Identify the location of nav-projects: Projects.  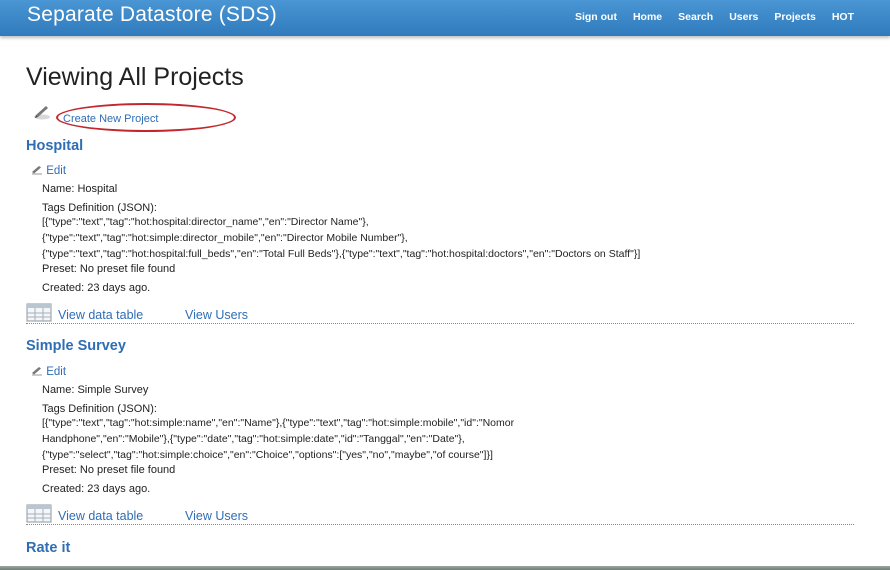
(794, 17).